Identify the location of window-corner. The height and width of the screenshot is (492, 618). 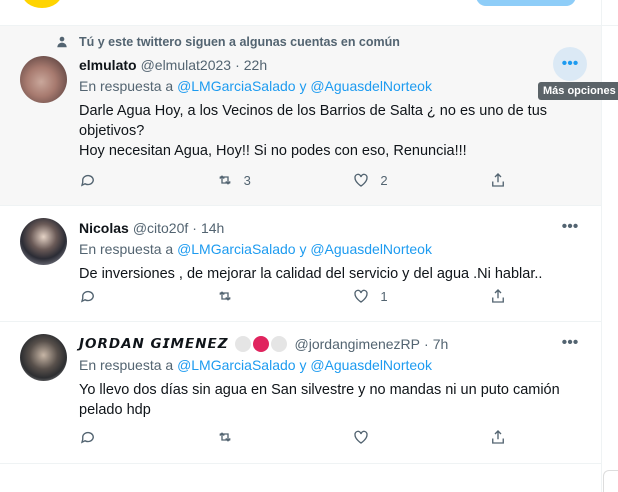
(610, 481).